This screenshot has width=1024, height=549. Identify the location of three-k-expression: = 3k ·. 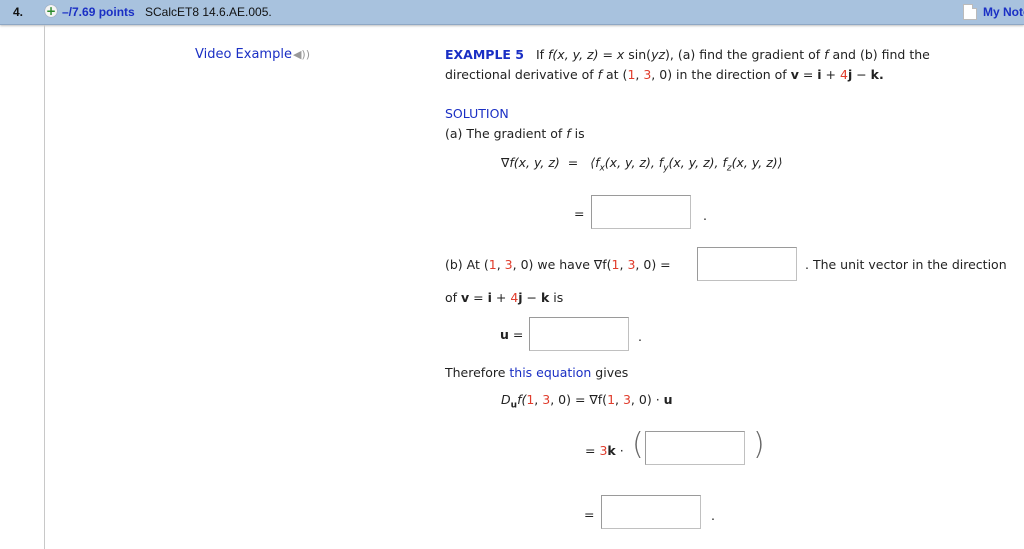
(604, 450).